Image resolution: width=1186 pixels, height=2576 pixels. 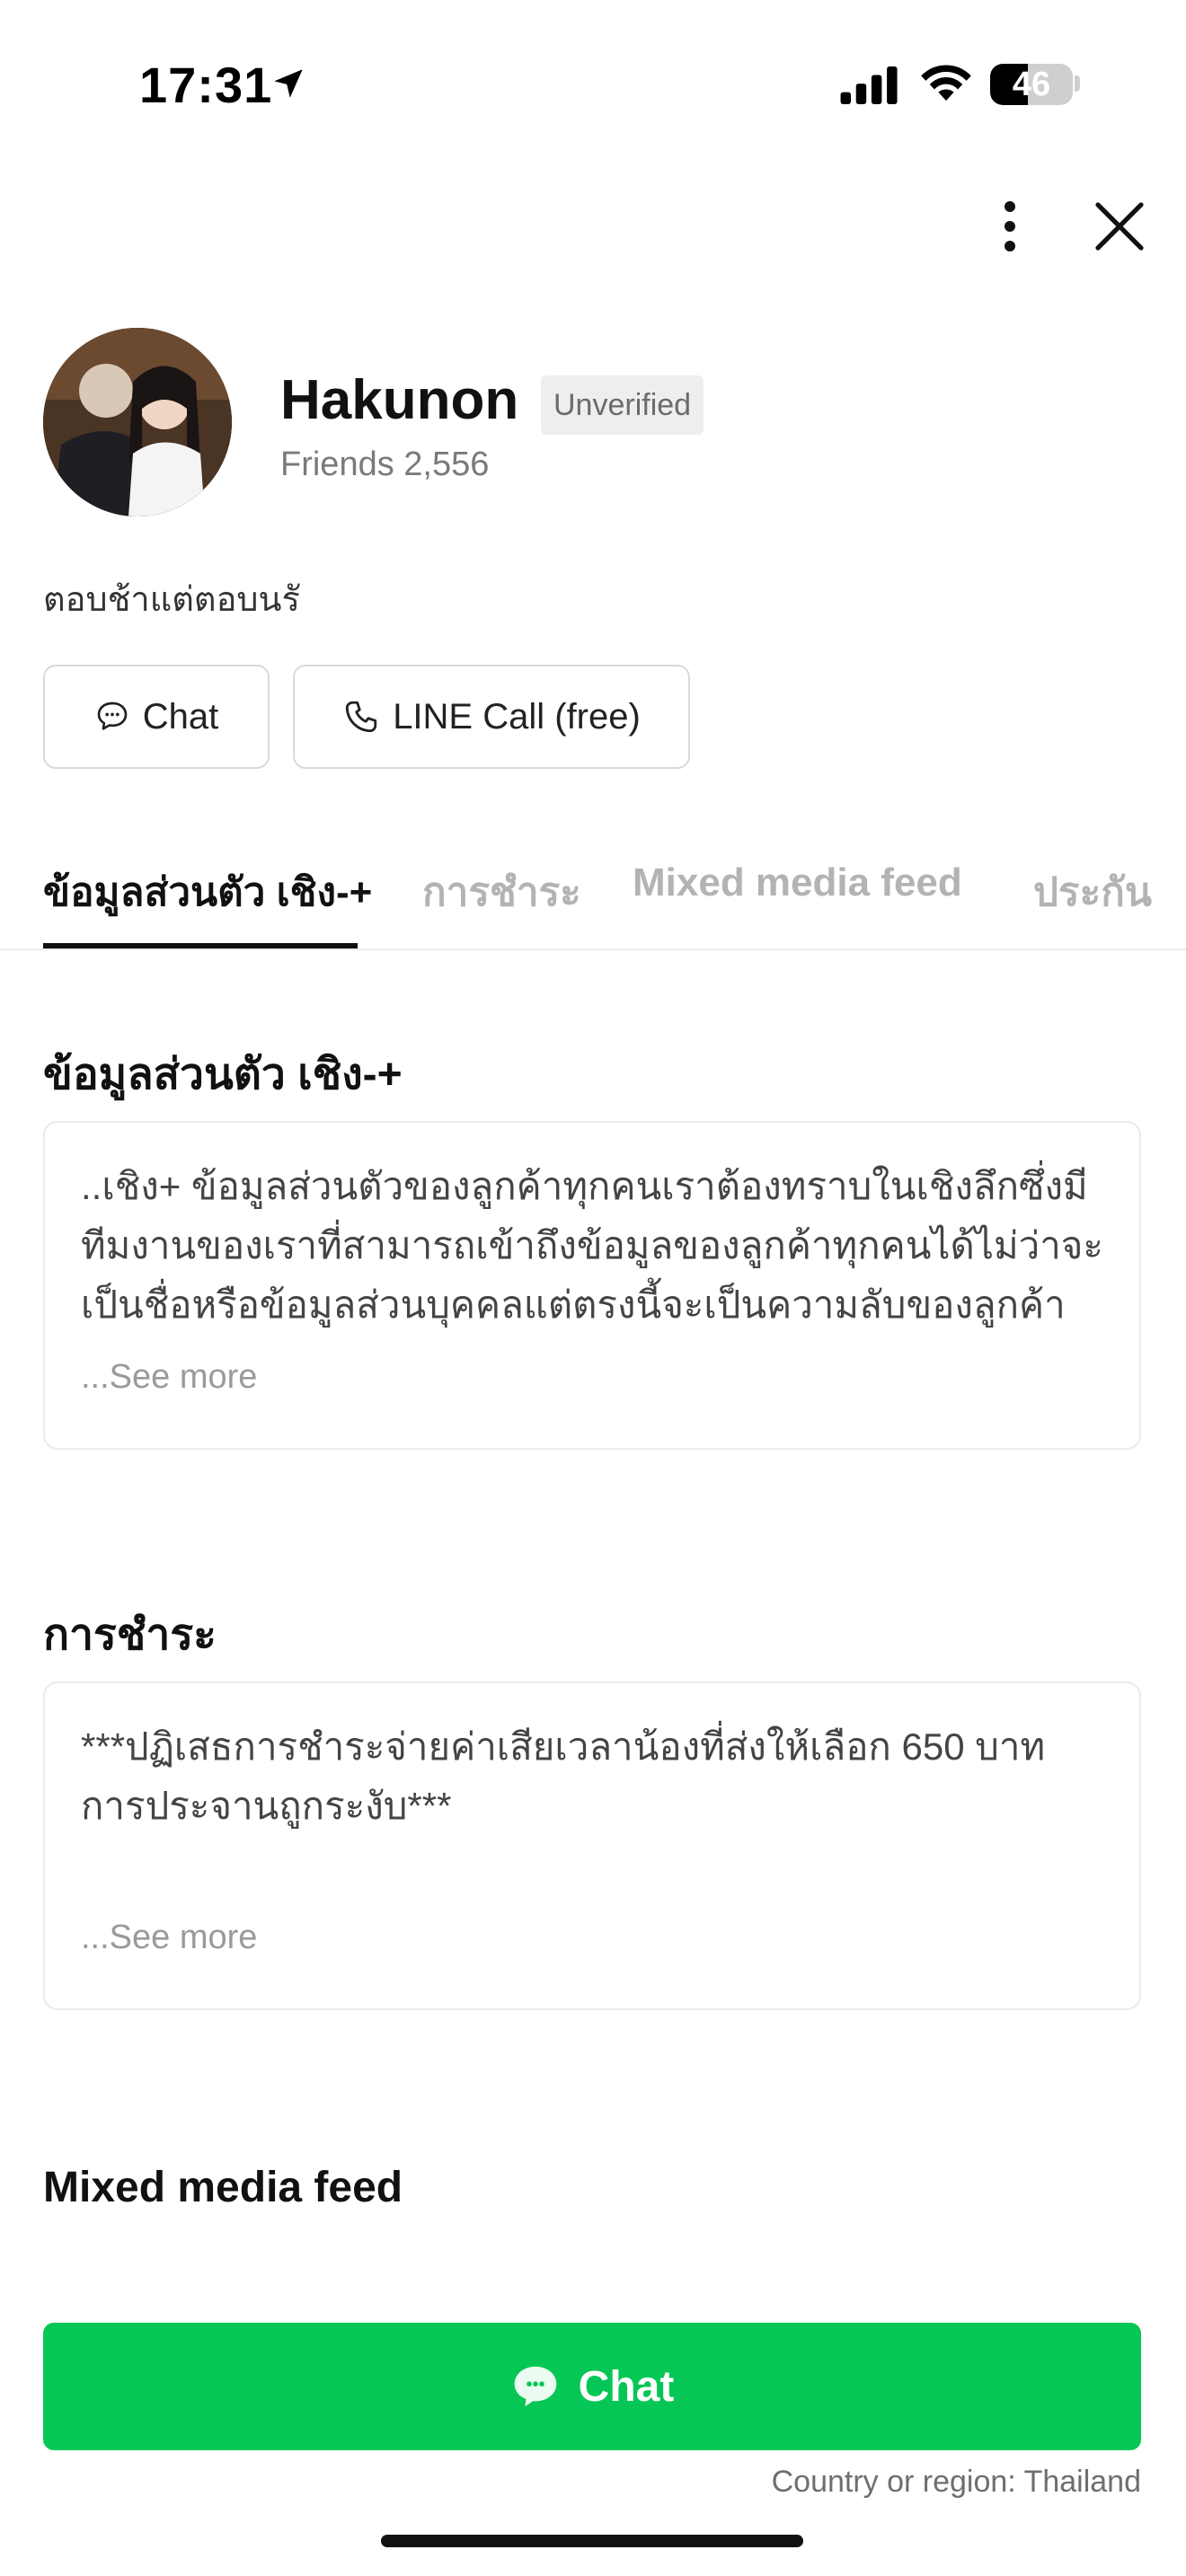 I want to click on chat-button-label: Chat, so click(x=180, y=716).